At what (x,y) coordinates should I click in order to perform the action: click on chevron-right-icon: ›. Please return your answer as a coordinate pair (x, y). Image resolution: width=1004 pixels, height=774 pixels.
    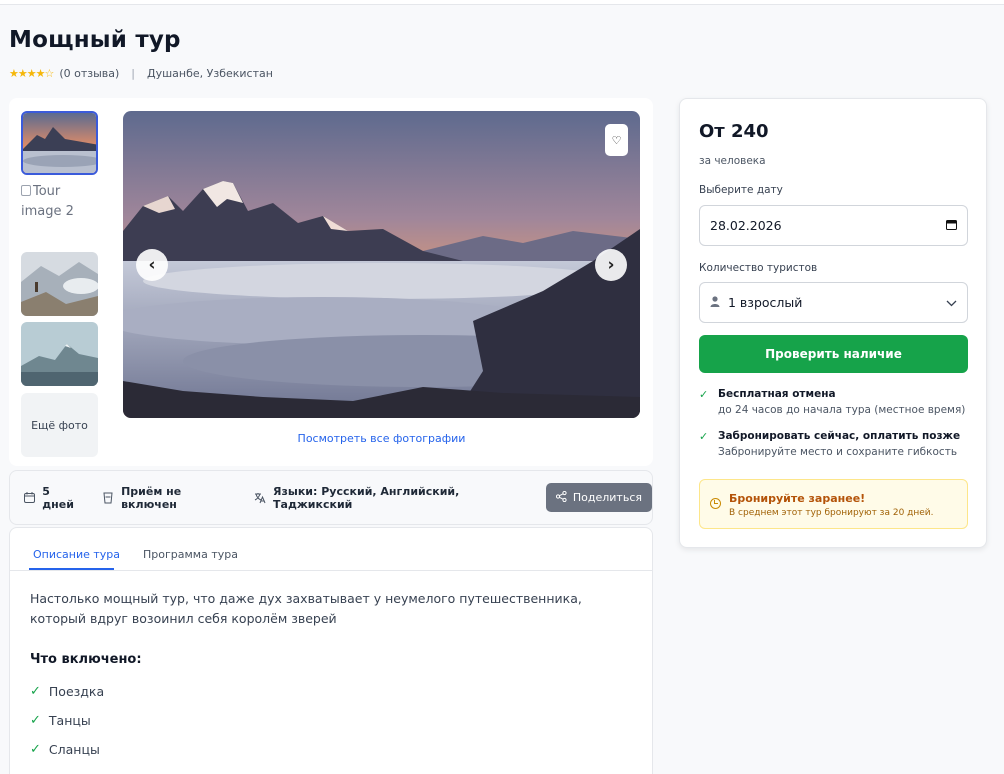
    Looking at the image, I should click on (611, 265).